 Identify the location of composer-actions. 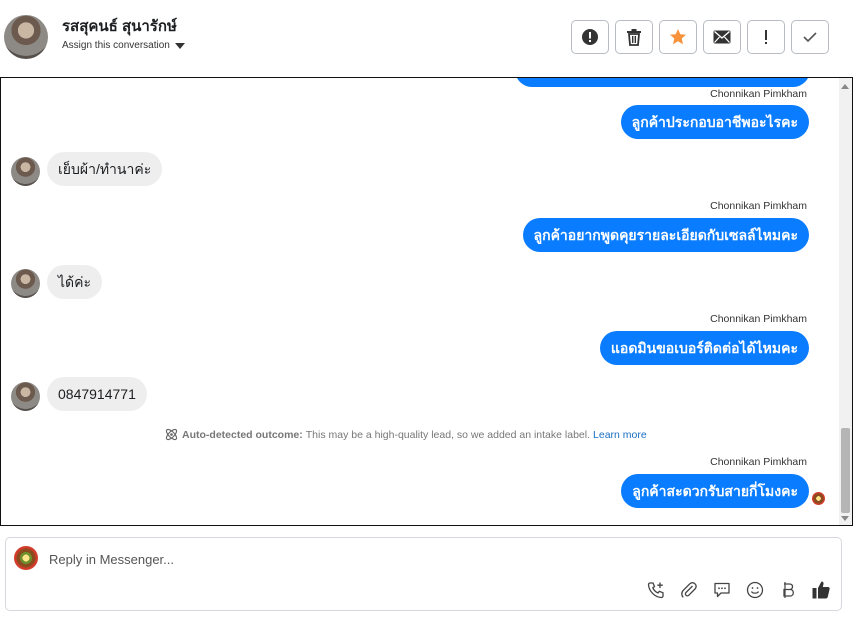
(738, 589).